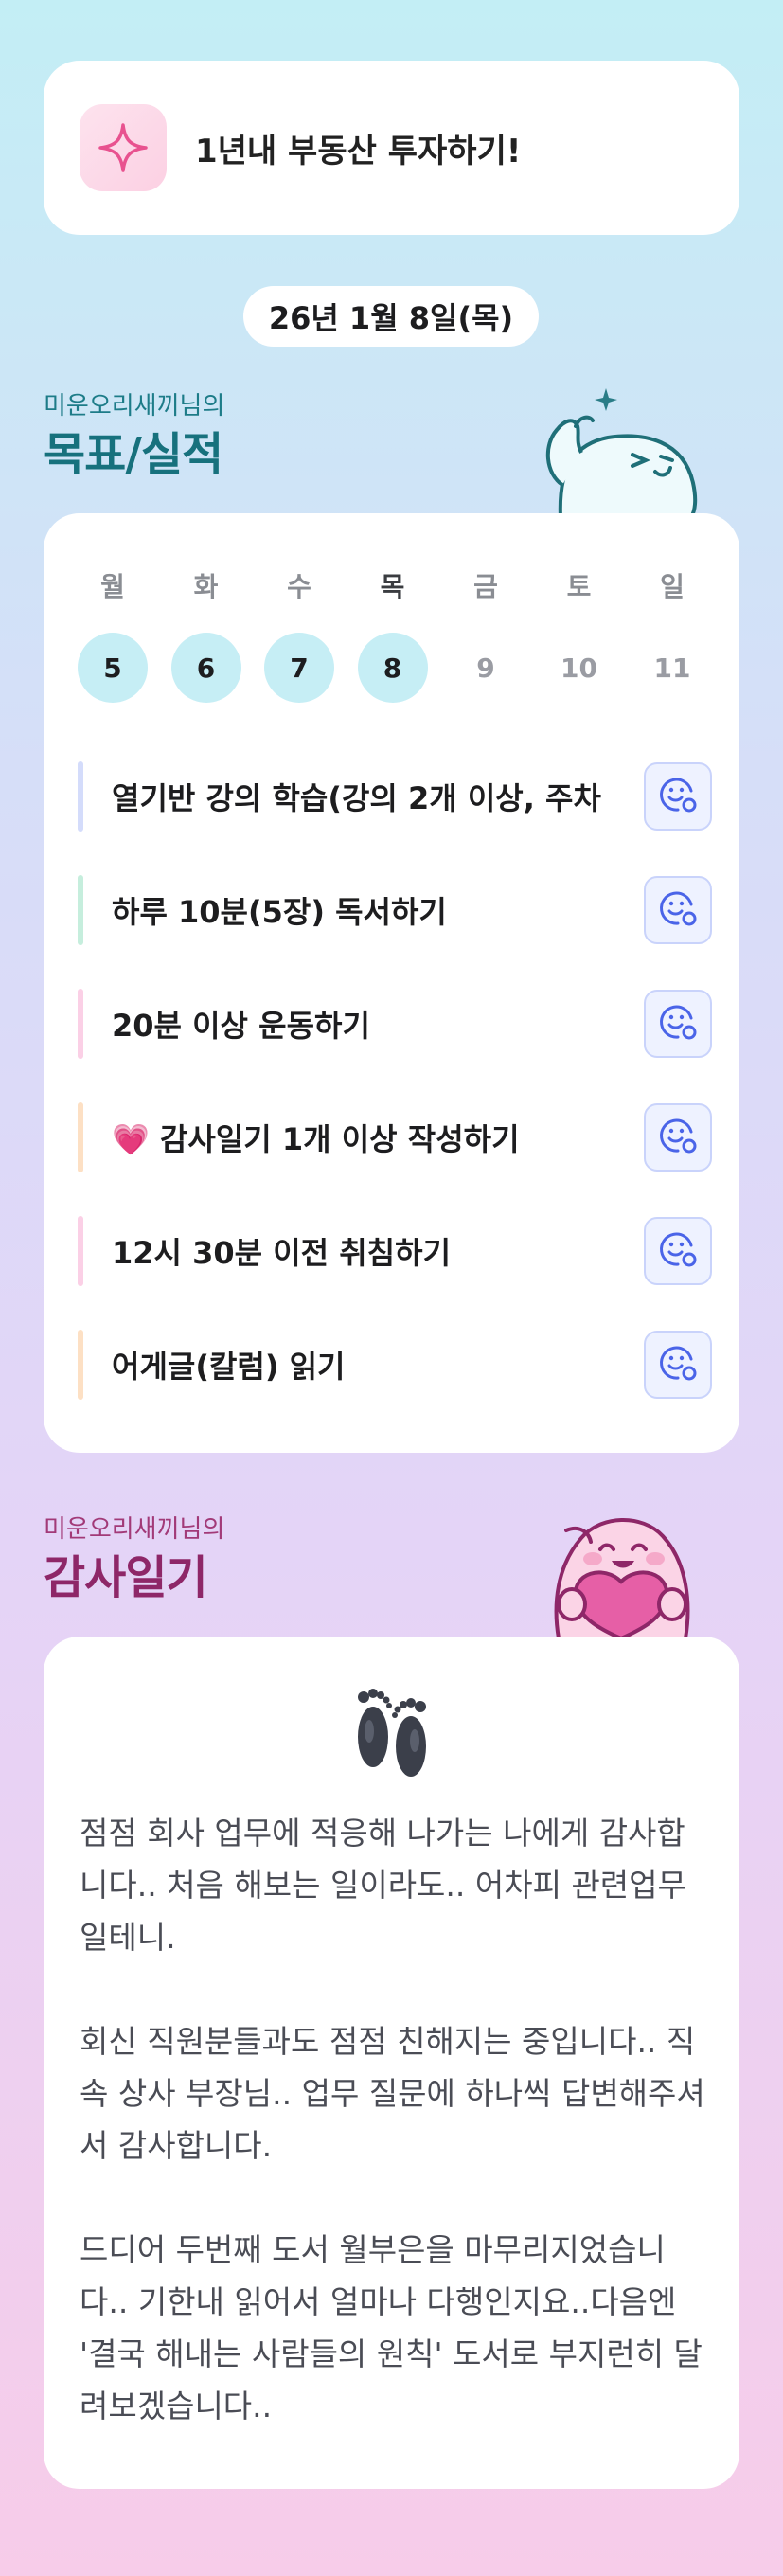  What do you see at coordinates (126, 1577) in the screenshot?
I see `diary-title: 감사일기` at bounding box center [126, 1577].